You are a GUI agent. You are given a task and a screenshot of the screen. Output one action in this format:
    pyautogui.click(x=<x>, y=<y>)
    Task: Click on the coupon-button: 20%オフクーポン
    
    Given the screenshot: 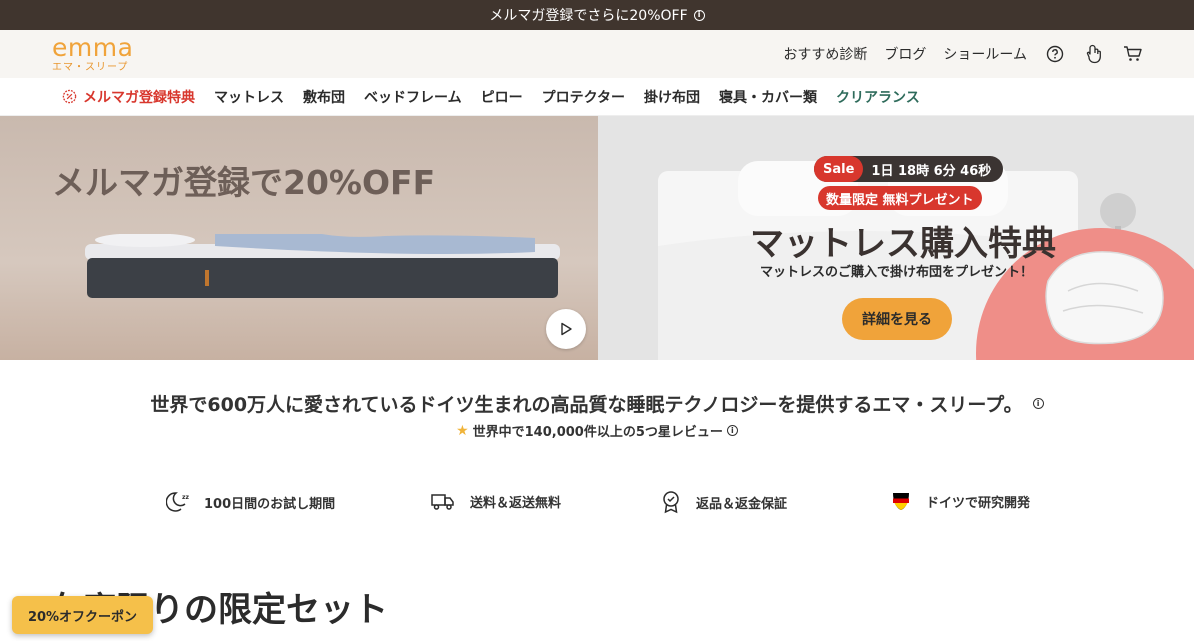 What is the action you would take?
    pyautogui.click(x=82, y=615)
    